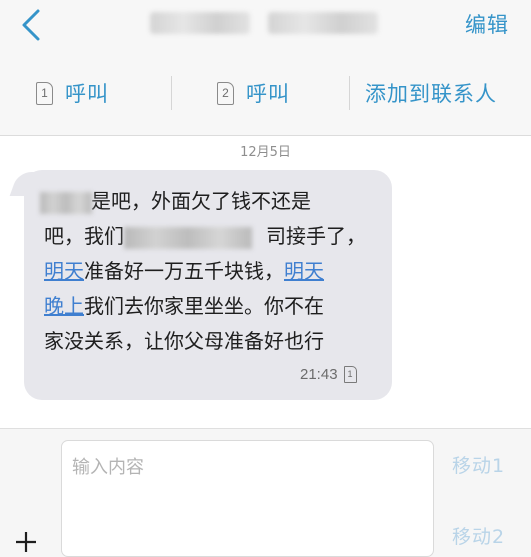 The height and width of the screenshot is (557, 531). I want to click on plus-icon, so click(26, 542).